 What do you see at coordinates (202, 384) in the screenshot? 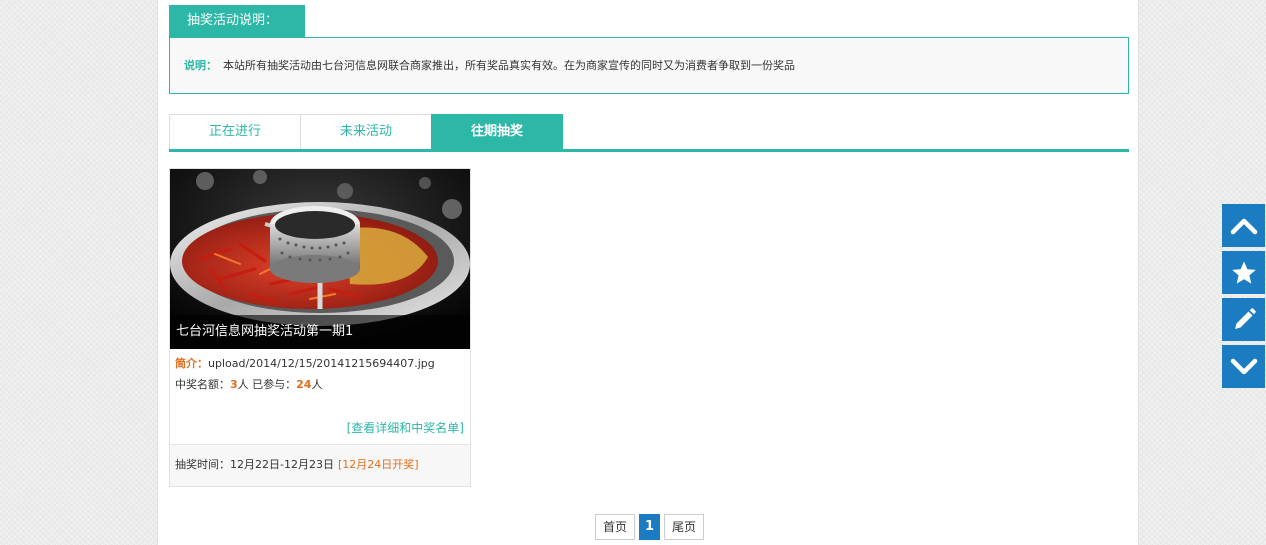
I see `quota-label: 中奖名额：` at bounding box center [202, 384].